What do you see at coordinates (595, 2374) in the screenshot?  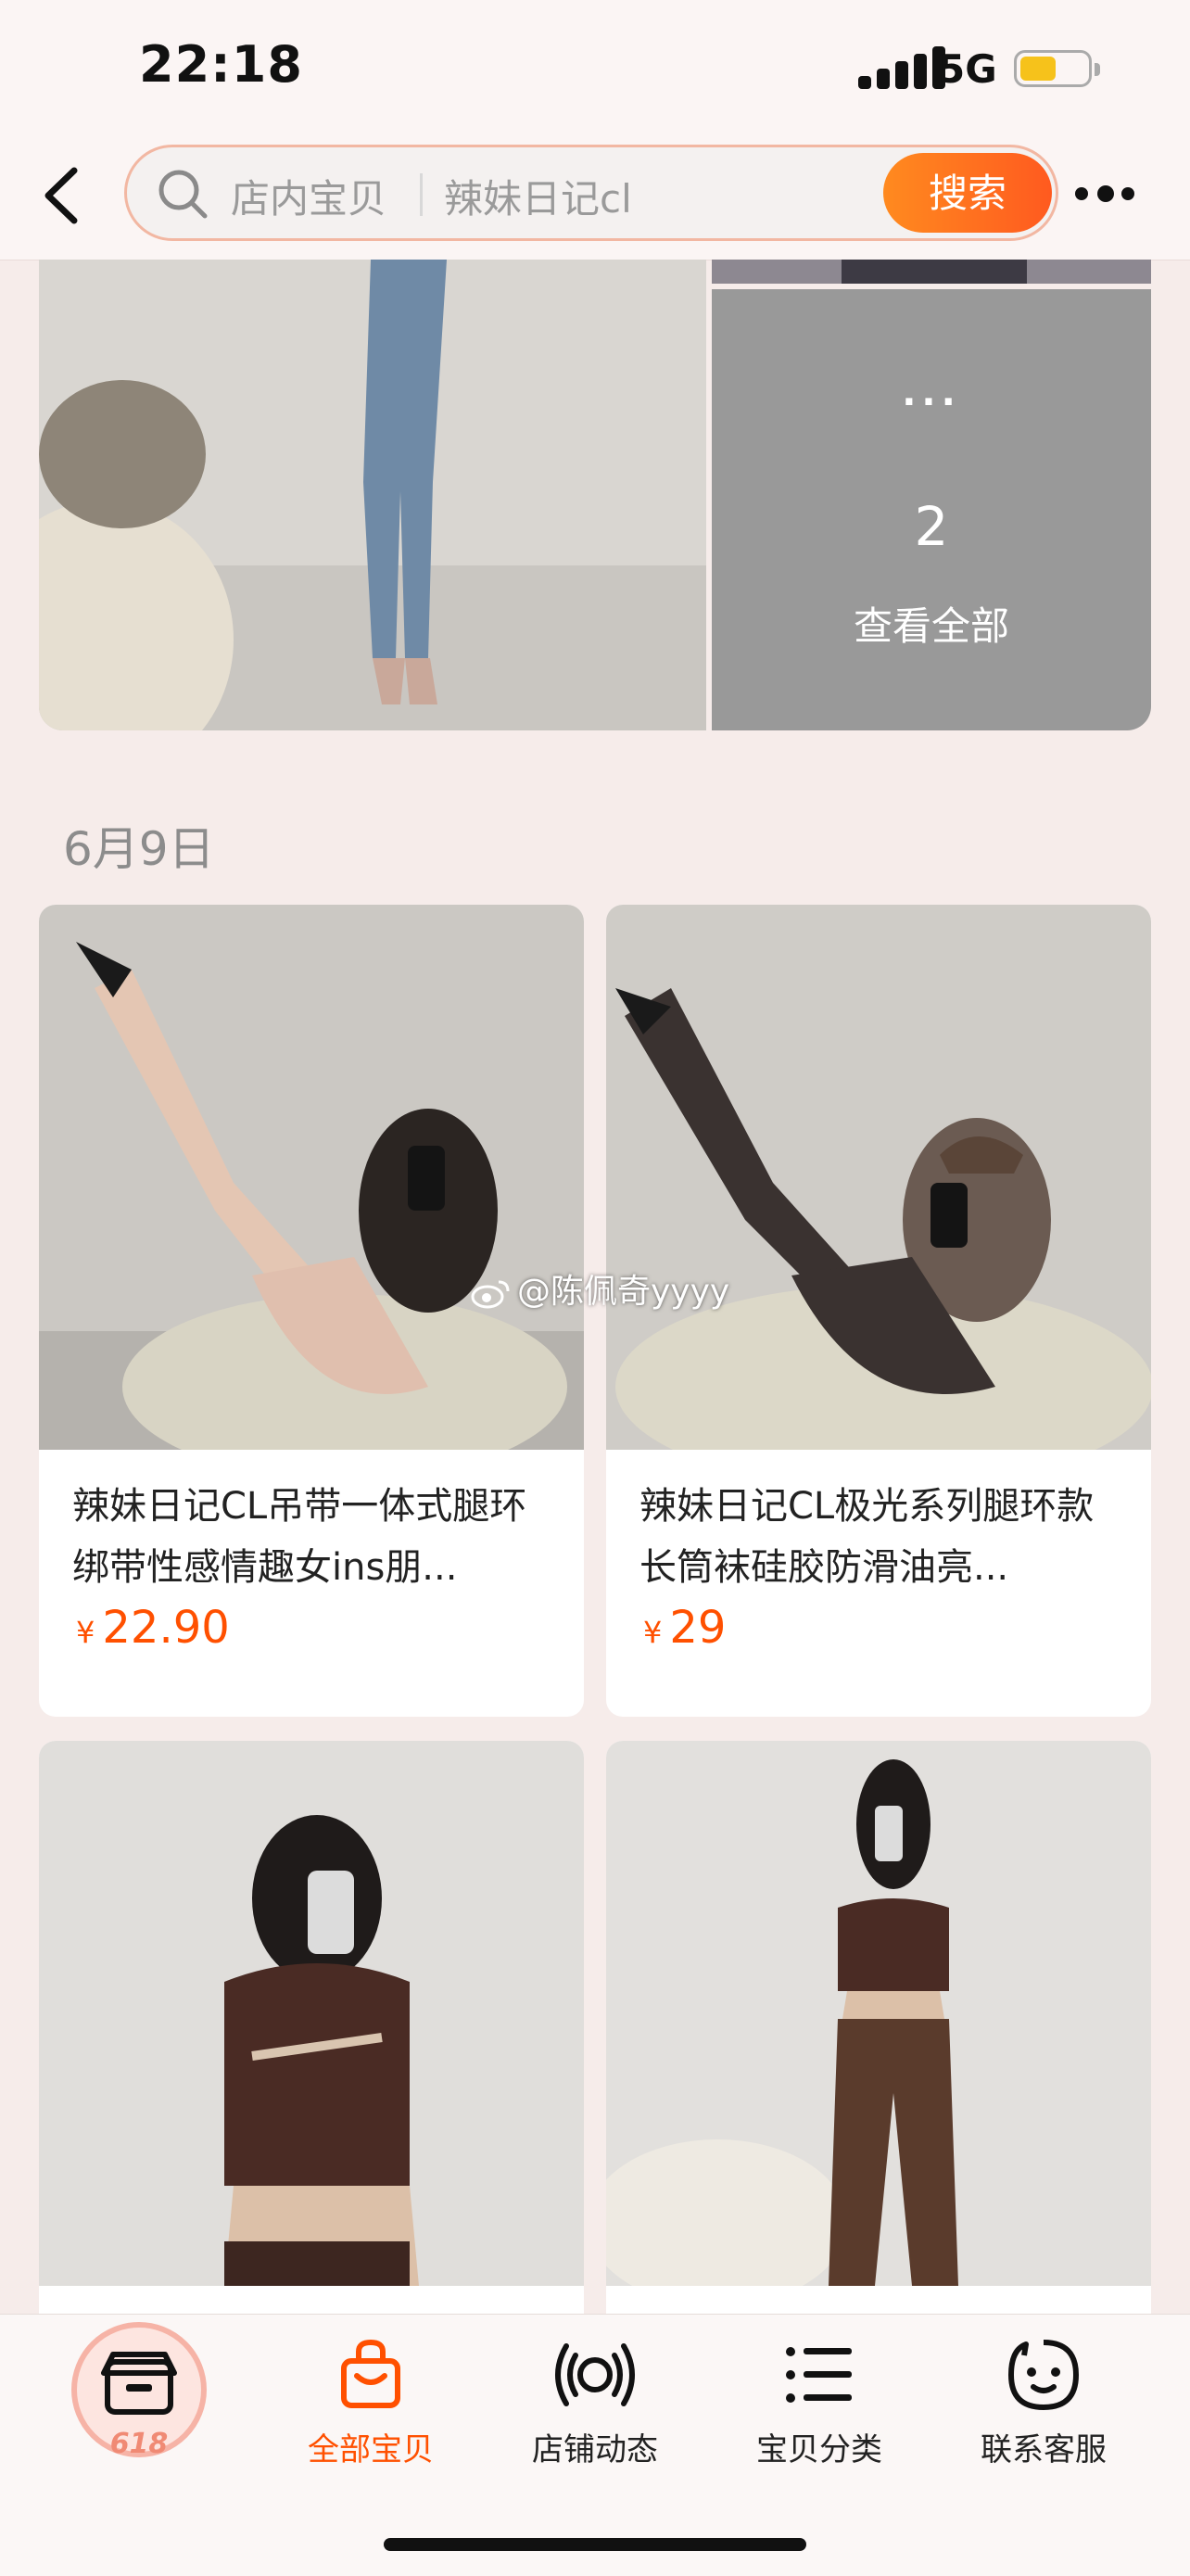 I see `broadcast-icon` at bounding box center [595, 2374].